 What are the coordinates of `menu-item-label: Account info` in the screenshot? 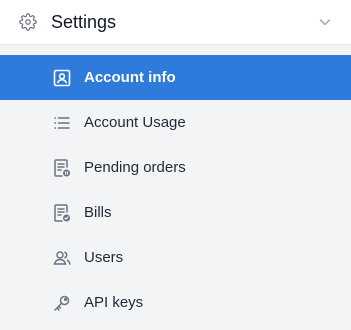 It's located at (130, 77).